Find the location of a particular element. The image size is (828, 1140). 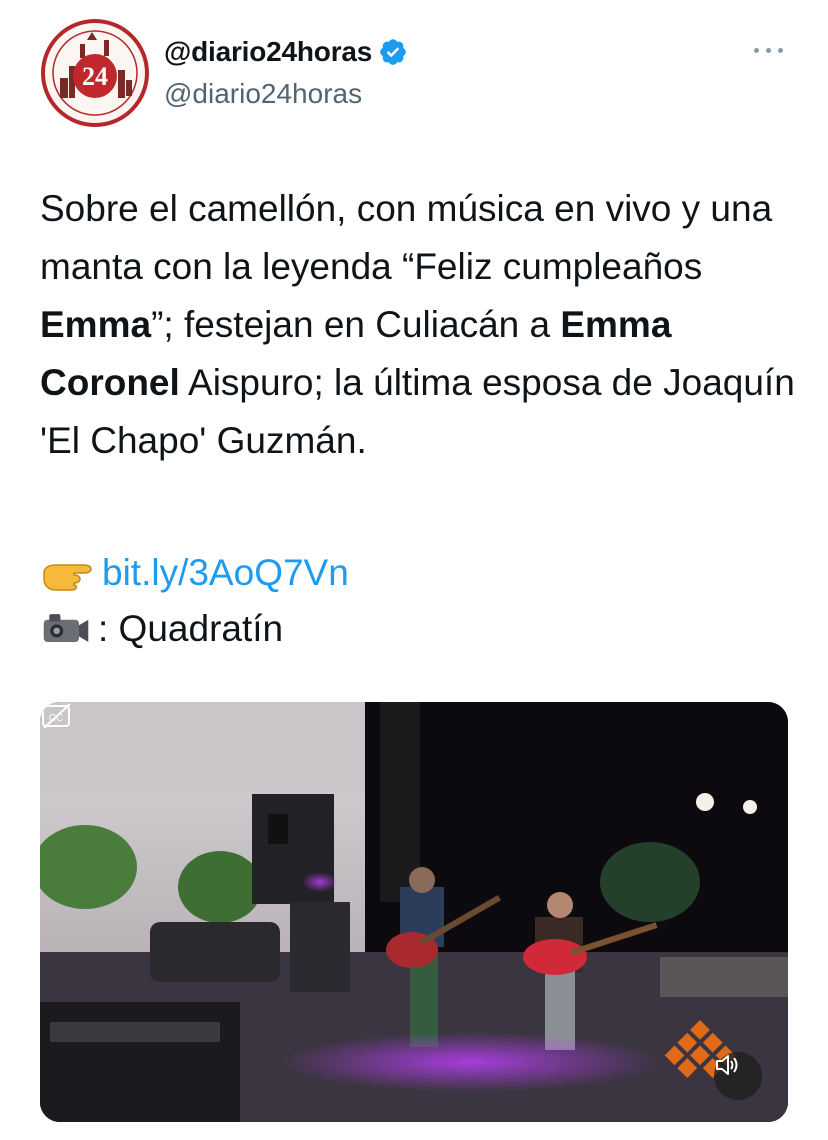

author-name-row: @diario24horas is located at coordinates (286, 52).